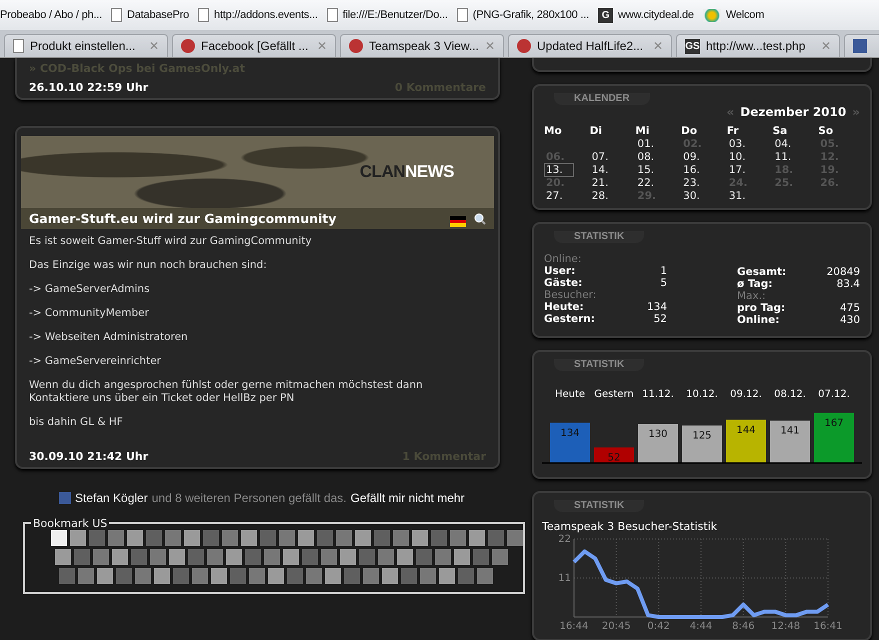  What do you see at coordinates (741, 170) in the screenshot?
I see `calendar-day: 17.` at bounding box center [741, 170].